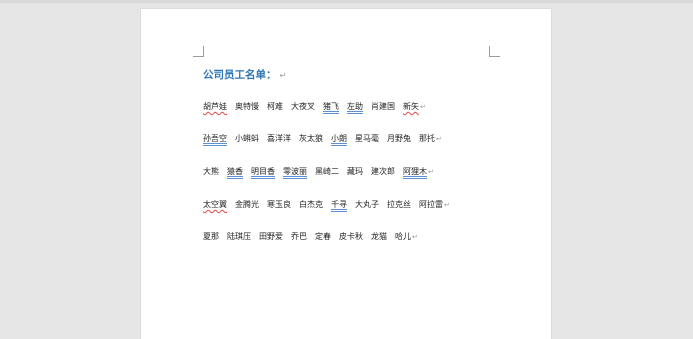 The width and height of the screenshot is (693, 339). Describe the element at coordinates (299, 236) in the screenshot. I see `employee-name: 乔巴` at that location.